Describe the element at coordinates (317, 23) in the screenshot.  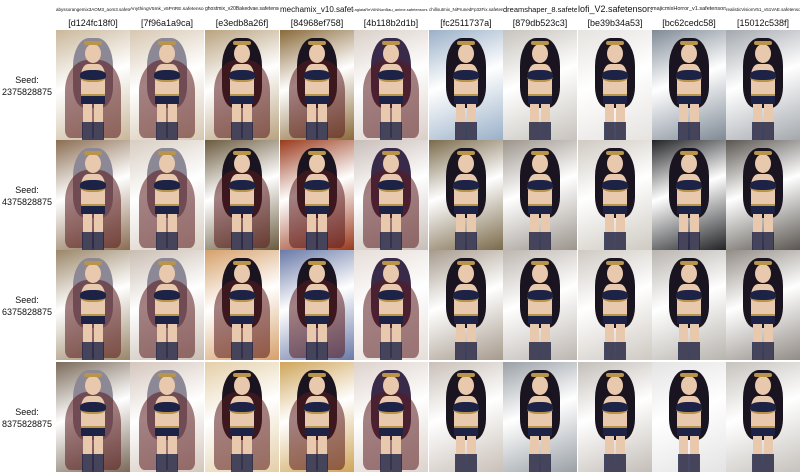
I see `column-model-hash: [84968ef758]` at that location.